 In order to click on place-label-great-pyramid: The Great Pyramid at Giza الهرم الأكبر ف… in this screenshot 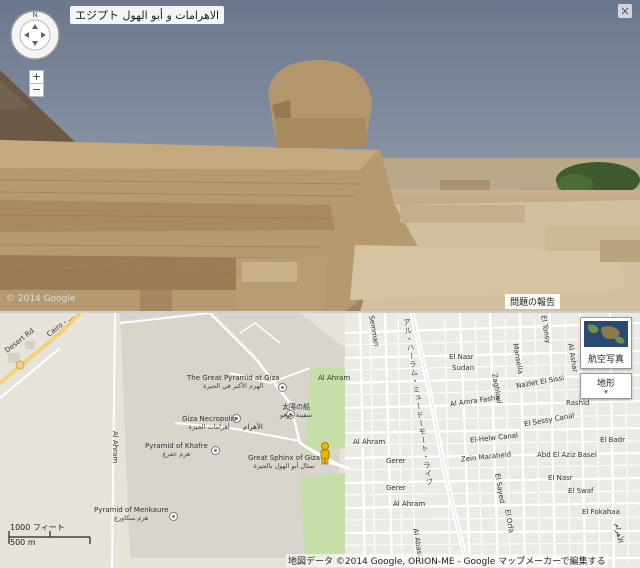, I will do `click(233, 382)`.